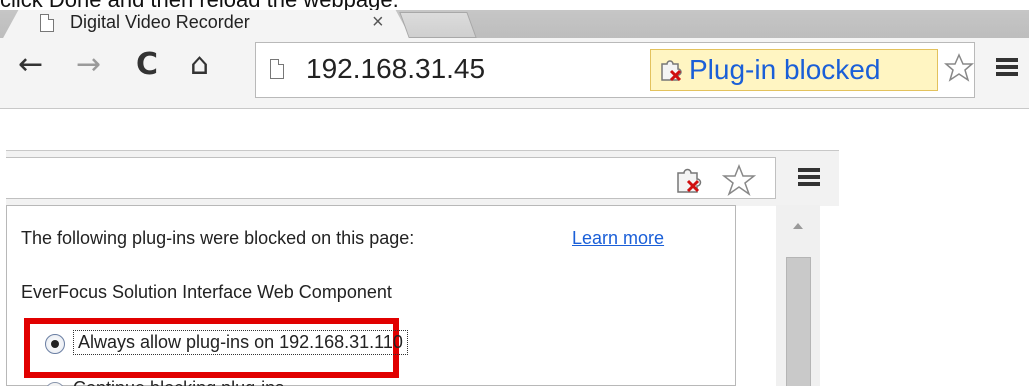 The image size is (1029, 386). What do you see at coordinates (240, 342) in the screenshot?
I see `allow-option-label: Always allow plug-ins on 192.168.31.110` at bounding box center [240, 342].